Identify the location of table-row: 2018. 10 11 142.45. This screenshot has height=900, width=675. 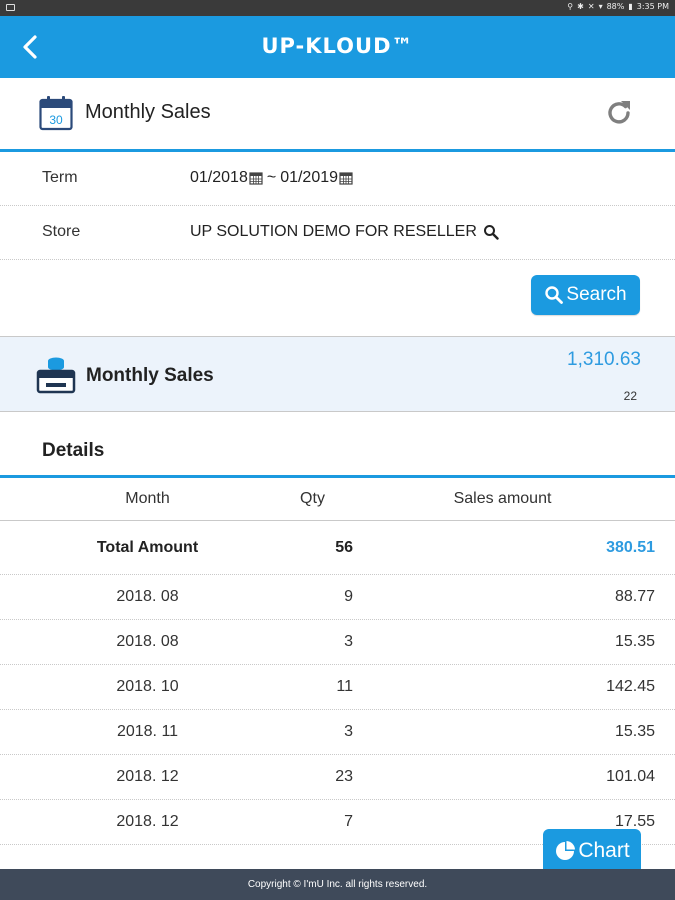
(337, 687).